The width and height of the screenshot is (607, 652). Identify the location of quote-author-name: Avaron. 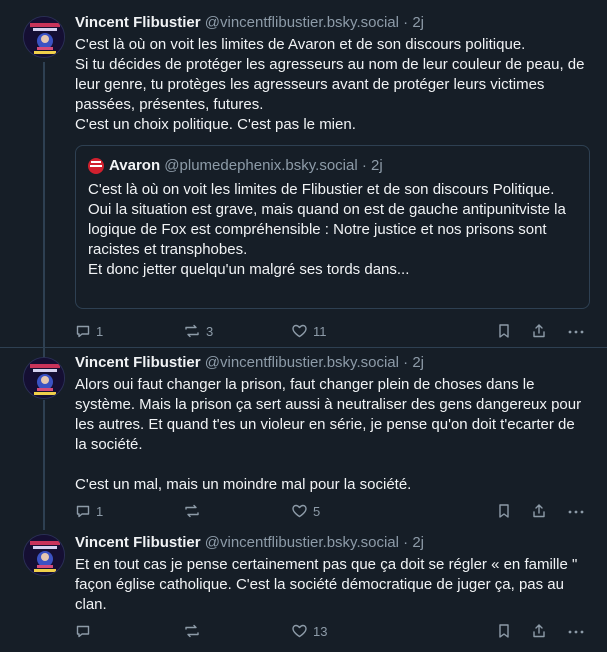
(135, 165).